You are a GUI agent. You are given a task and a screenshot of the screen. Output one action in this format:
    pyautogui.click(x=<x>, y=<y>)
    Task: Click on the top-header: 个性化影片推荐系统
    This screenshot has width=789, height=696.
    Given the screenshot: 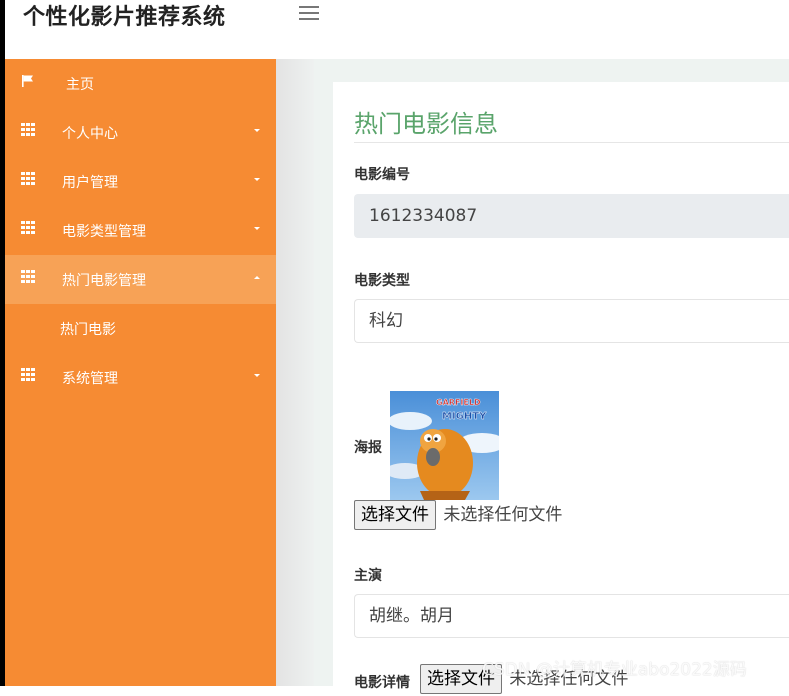 What is the action you would take?
    pyautogui.click(x=397, y=29)
    